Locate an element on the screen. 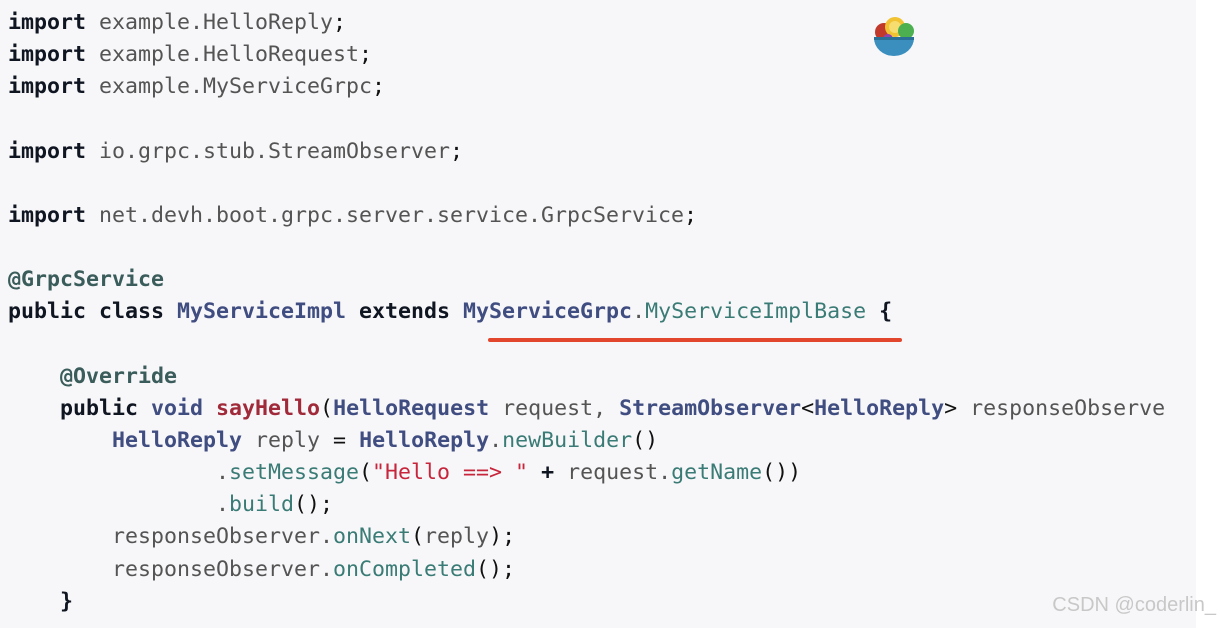  code-token: @Override is located at coordinates (119, 376).